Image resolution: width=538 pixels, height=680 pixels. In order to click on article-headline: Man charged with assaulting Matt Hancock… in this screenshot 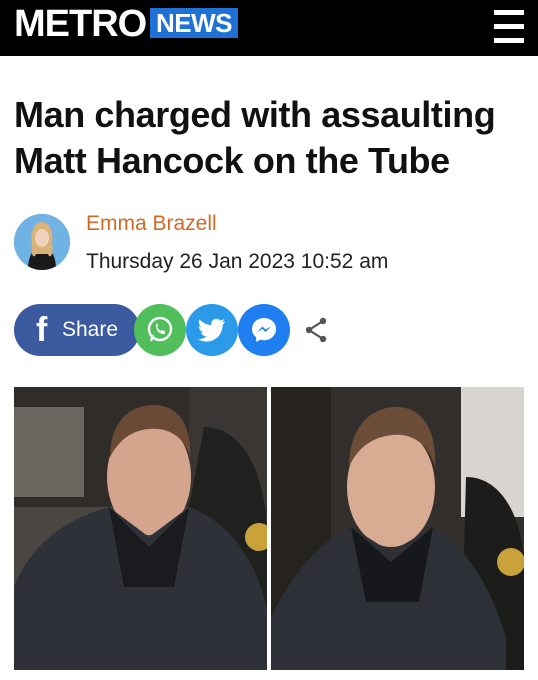, I will do `click(255, 137)`.